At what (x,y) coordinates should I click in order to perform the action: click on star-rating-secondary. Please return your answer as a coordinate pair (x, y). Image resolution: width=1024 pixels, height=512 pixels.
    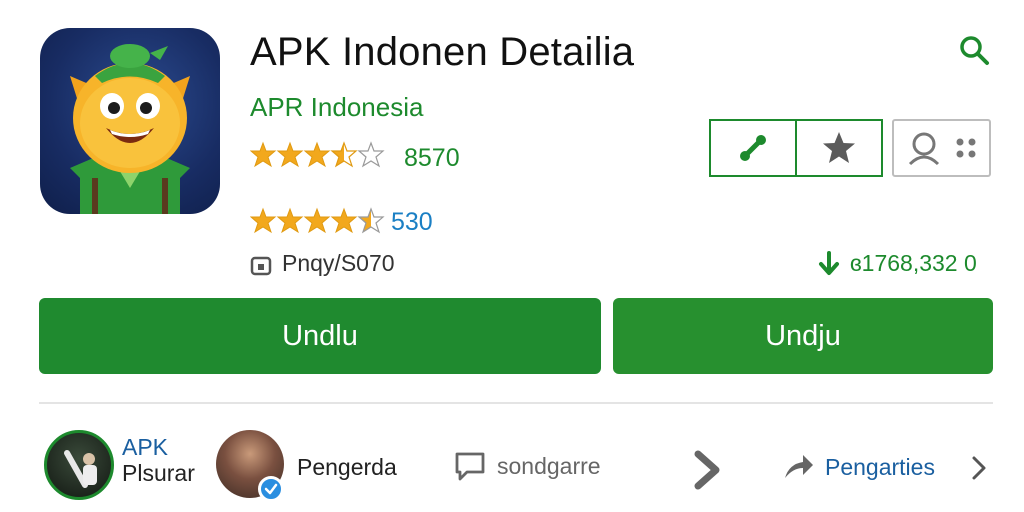
    Looking at the image, I should click on (320, 221).